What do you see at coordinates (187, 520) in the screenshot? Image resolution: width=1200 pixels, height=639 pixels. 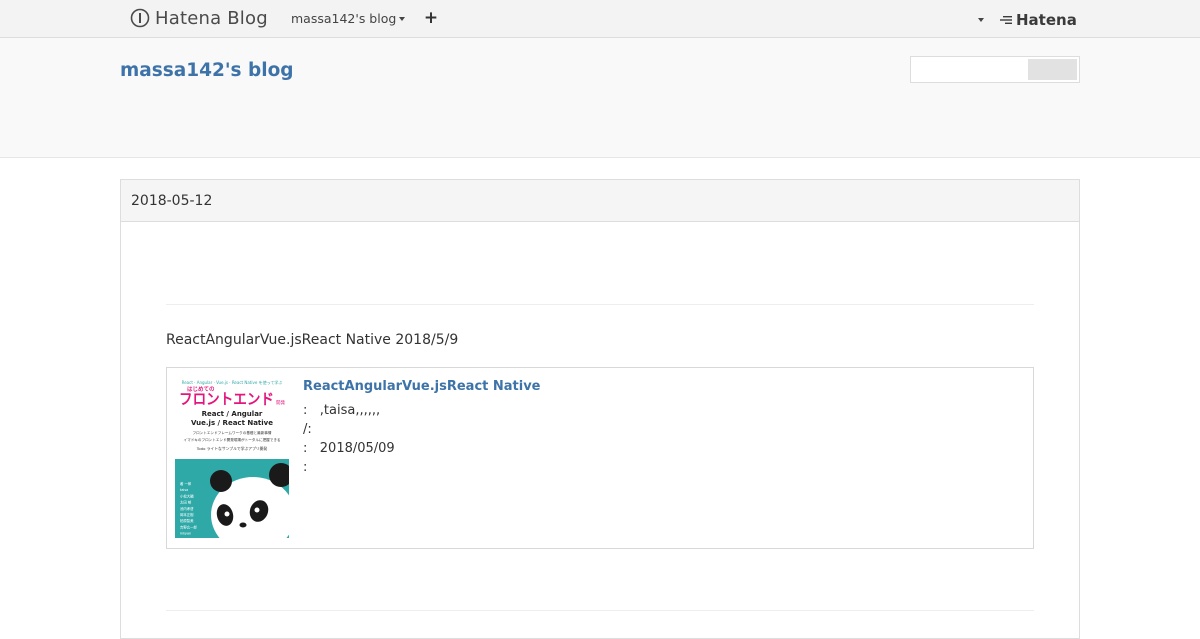 I see `book-cover-author: 柏原智美` at bounding box center [187, 520].